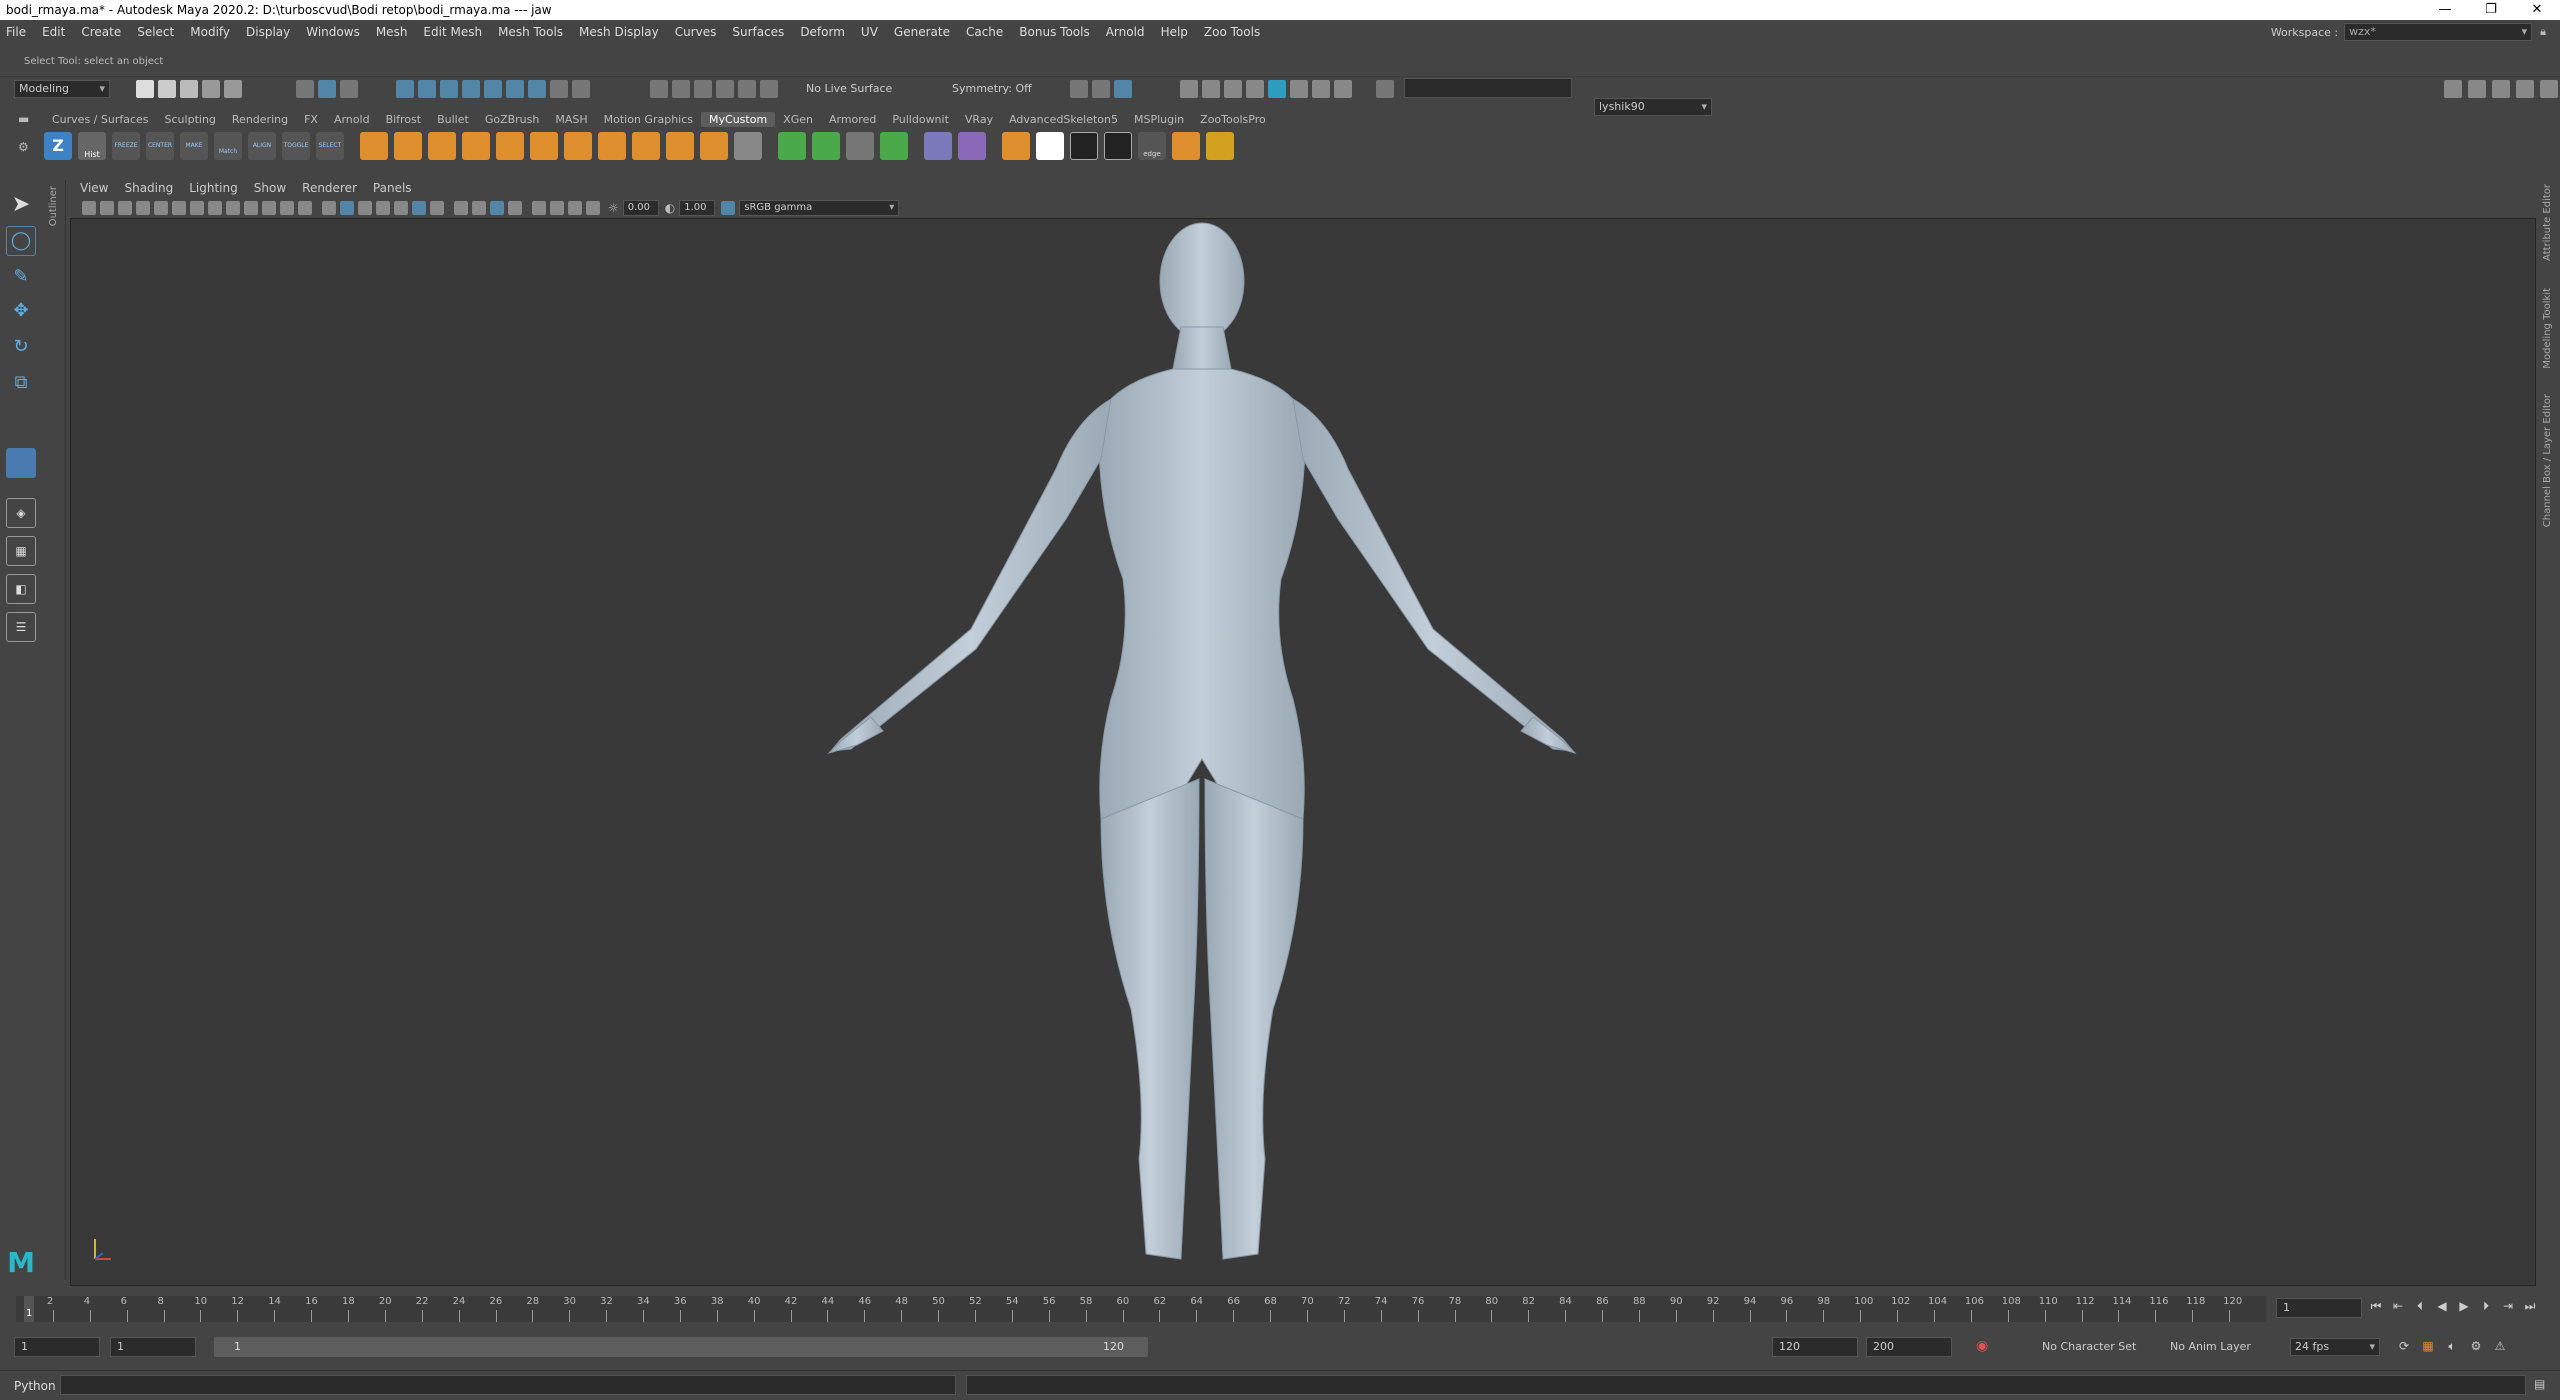  I want to click on outliner-layout-icon: ☰, so click(21, 627).